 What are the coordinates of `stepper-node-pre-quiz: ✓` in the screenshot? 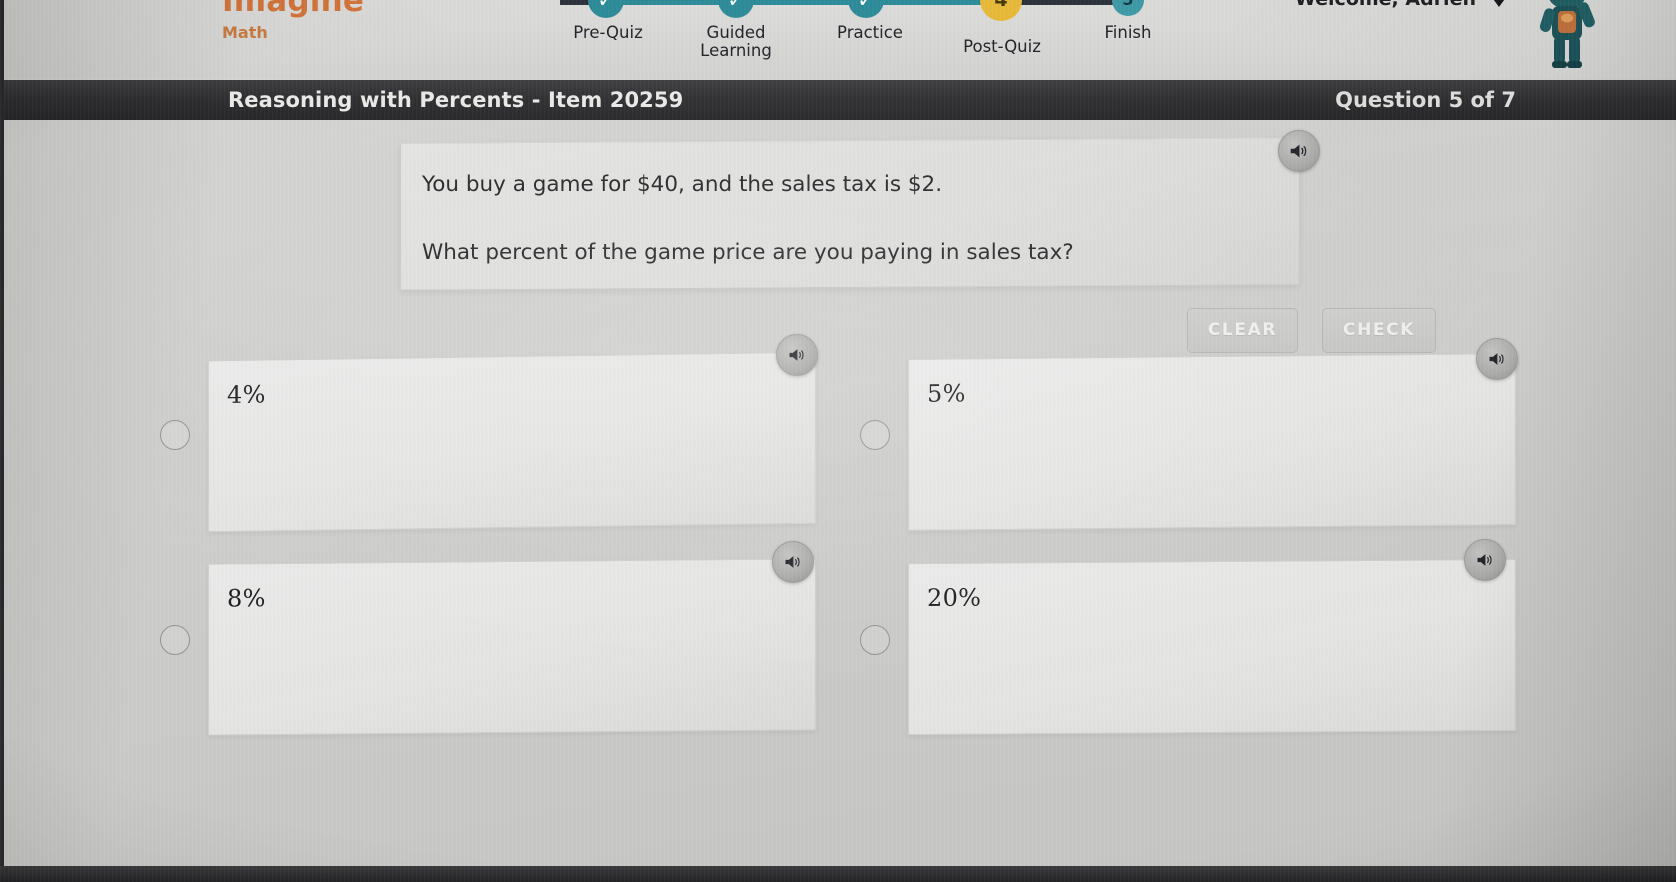 It's located at (606, 9).